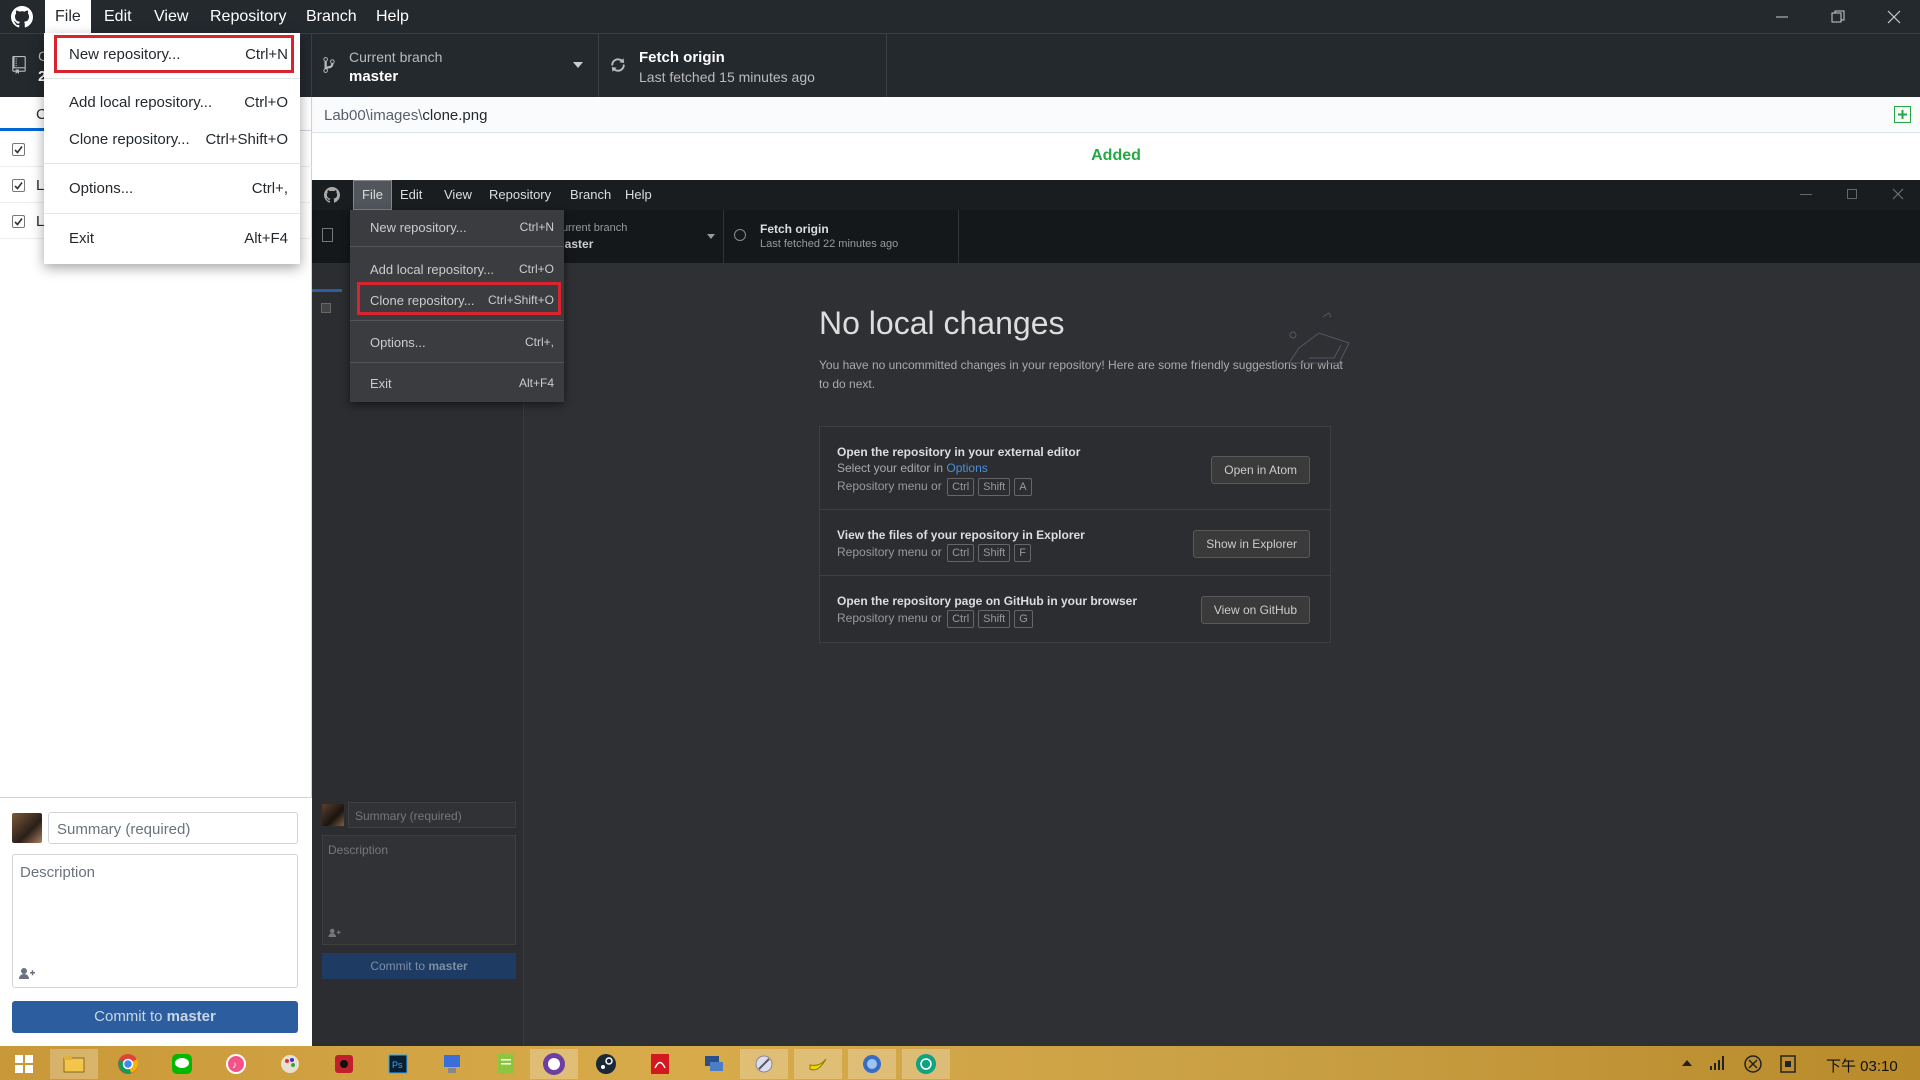 This screenshot has height=1080, width=1920. I want to click on menu-help: Help, so click(392, 16).